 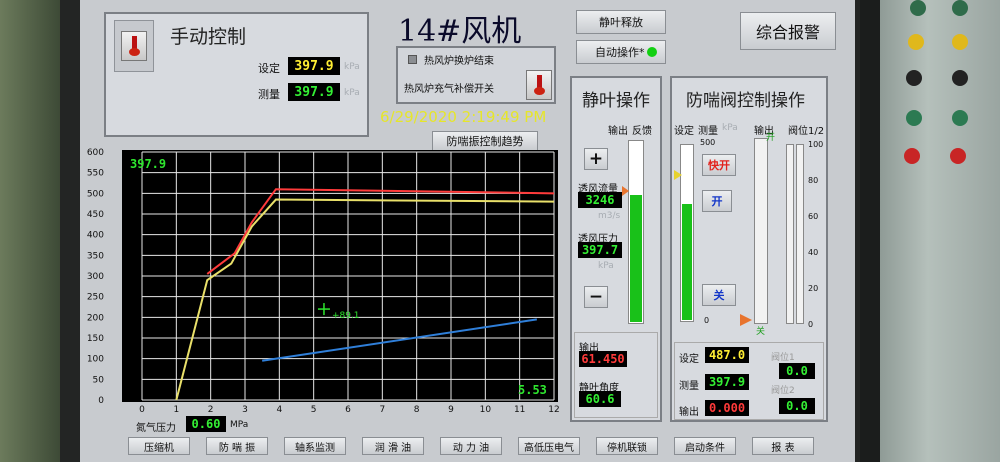 I want to click on open-button: 开, so click(x=717, y=201).